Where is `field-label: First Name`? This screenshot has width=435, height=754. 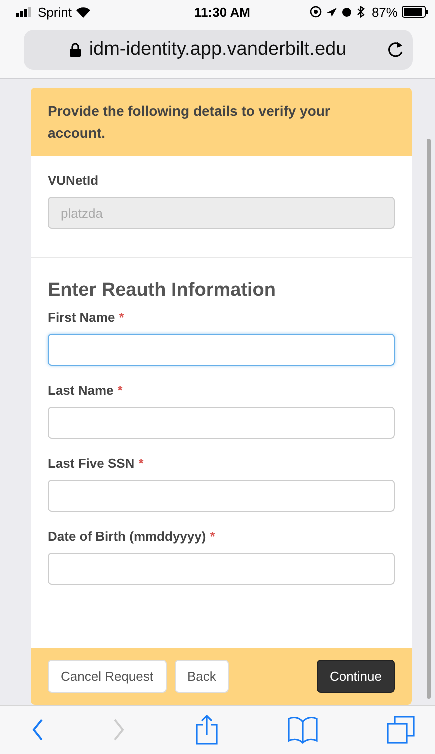 field-label: First Name is located at coordinates (82, 317).